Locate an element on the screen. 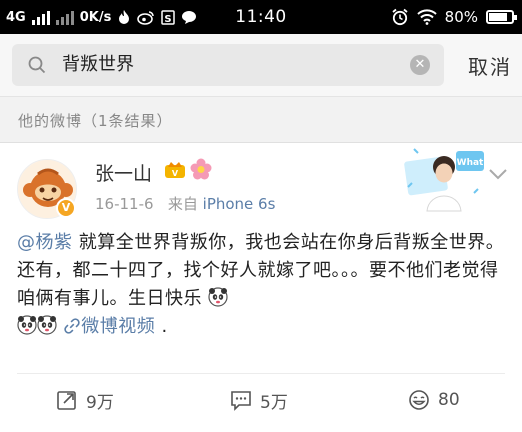 The image size is (522, 432). repost-button: 9万 is located at coordinates (85, 400).